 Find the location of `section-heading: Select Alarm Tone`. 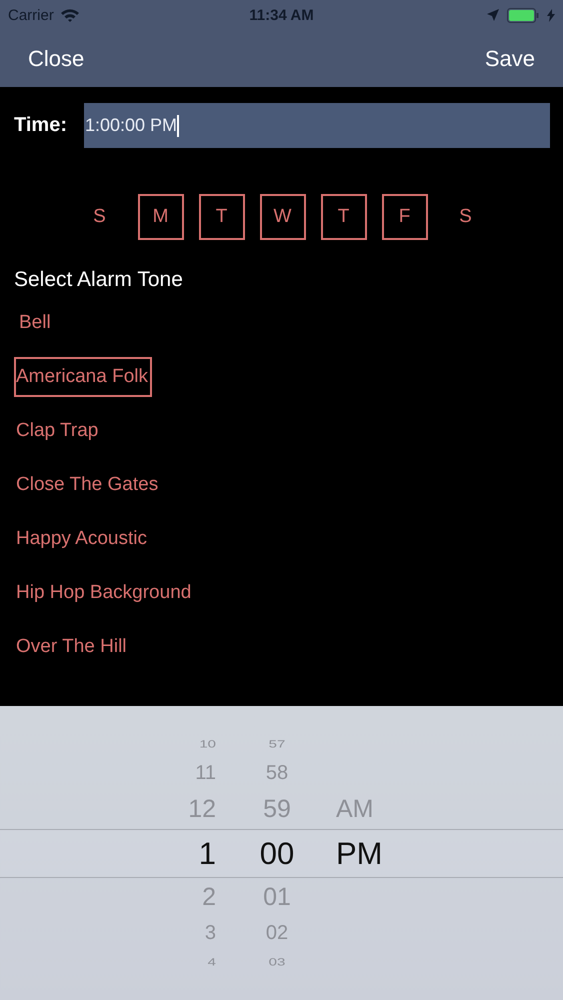

section-heading: Select Alarm Tone is located at coordinates (99, 280).